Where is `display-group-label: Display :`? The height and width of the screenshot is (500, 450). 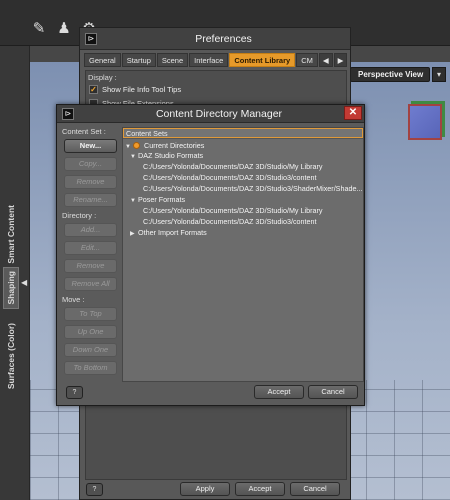
display-group-label: Display : is located at coordinates (102, 77).